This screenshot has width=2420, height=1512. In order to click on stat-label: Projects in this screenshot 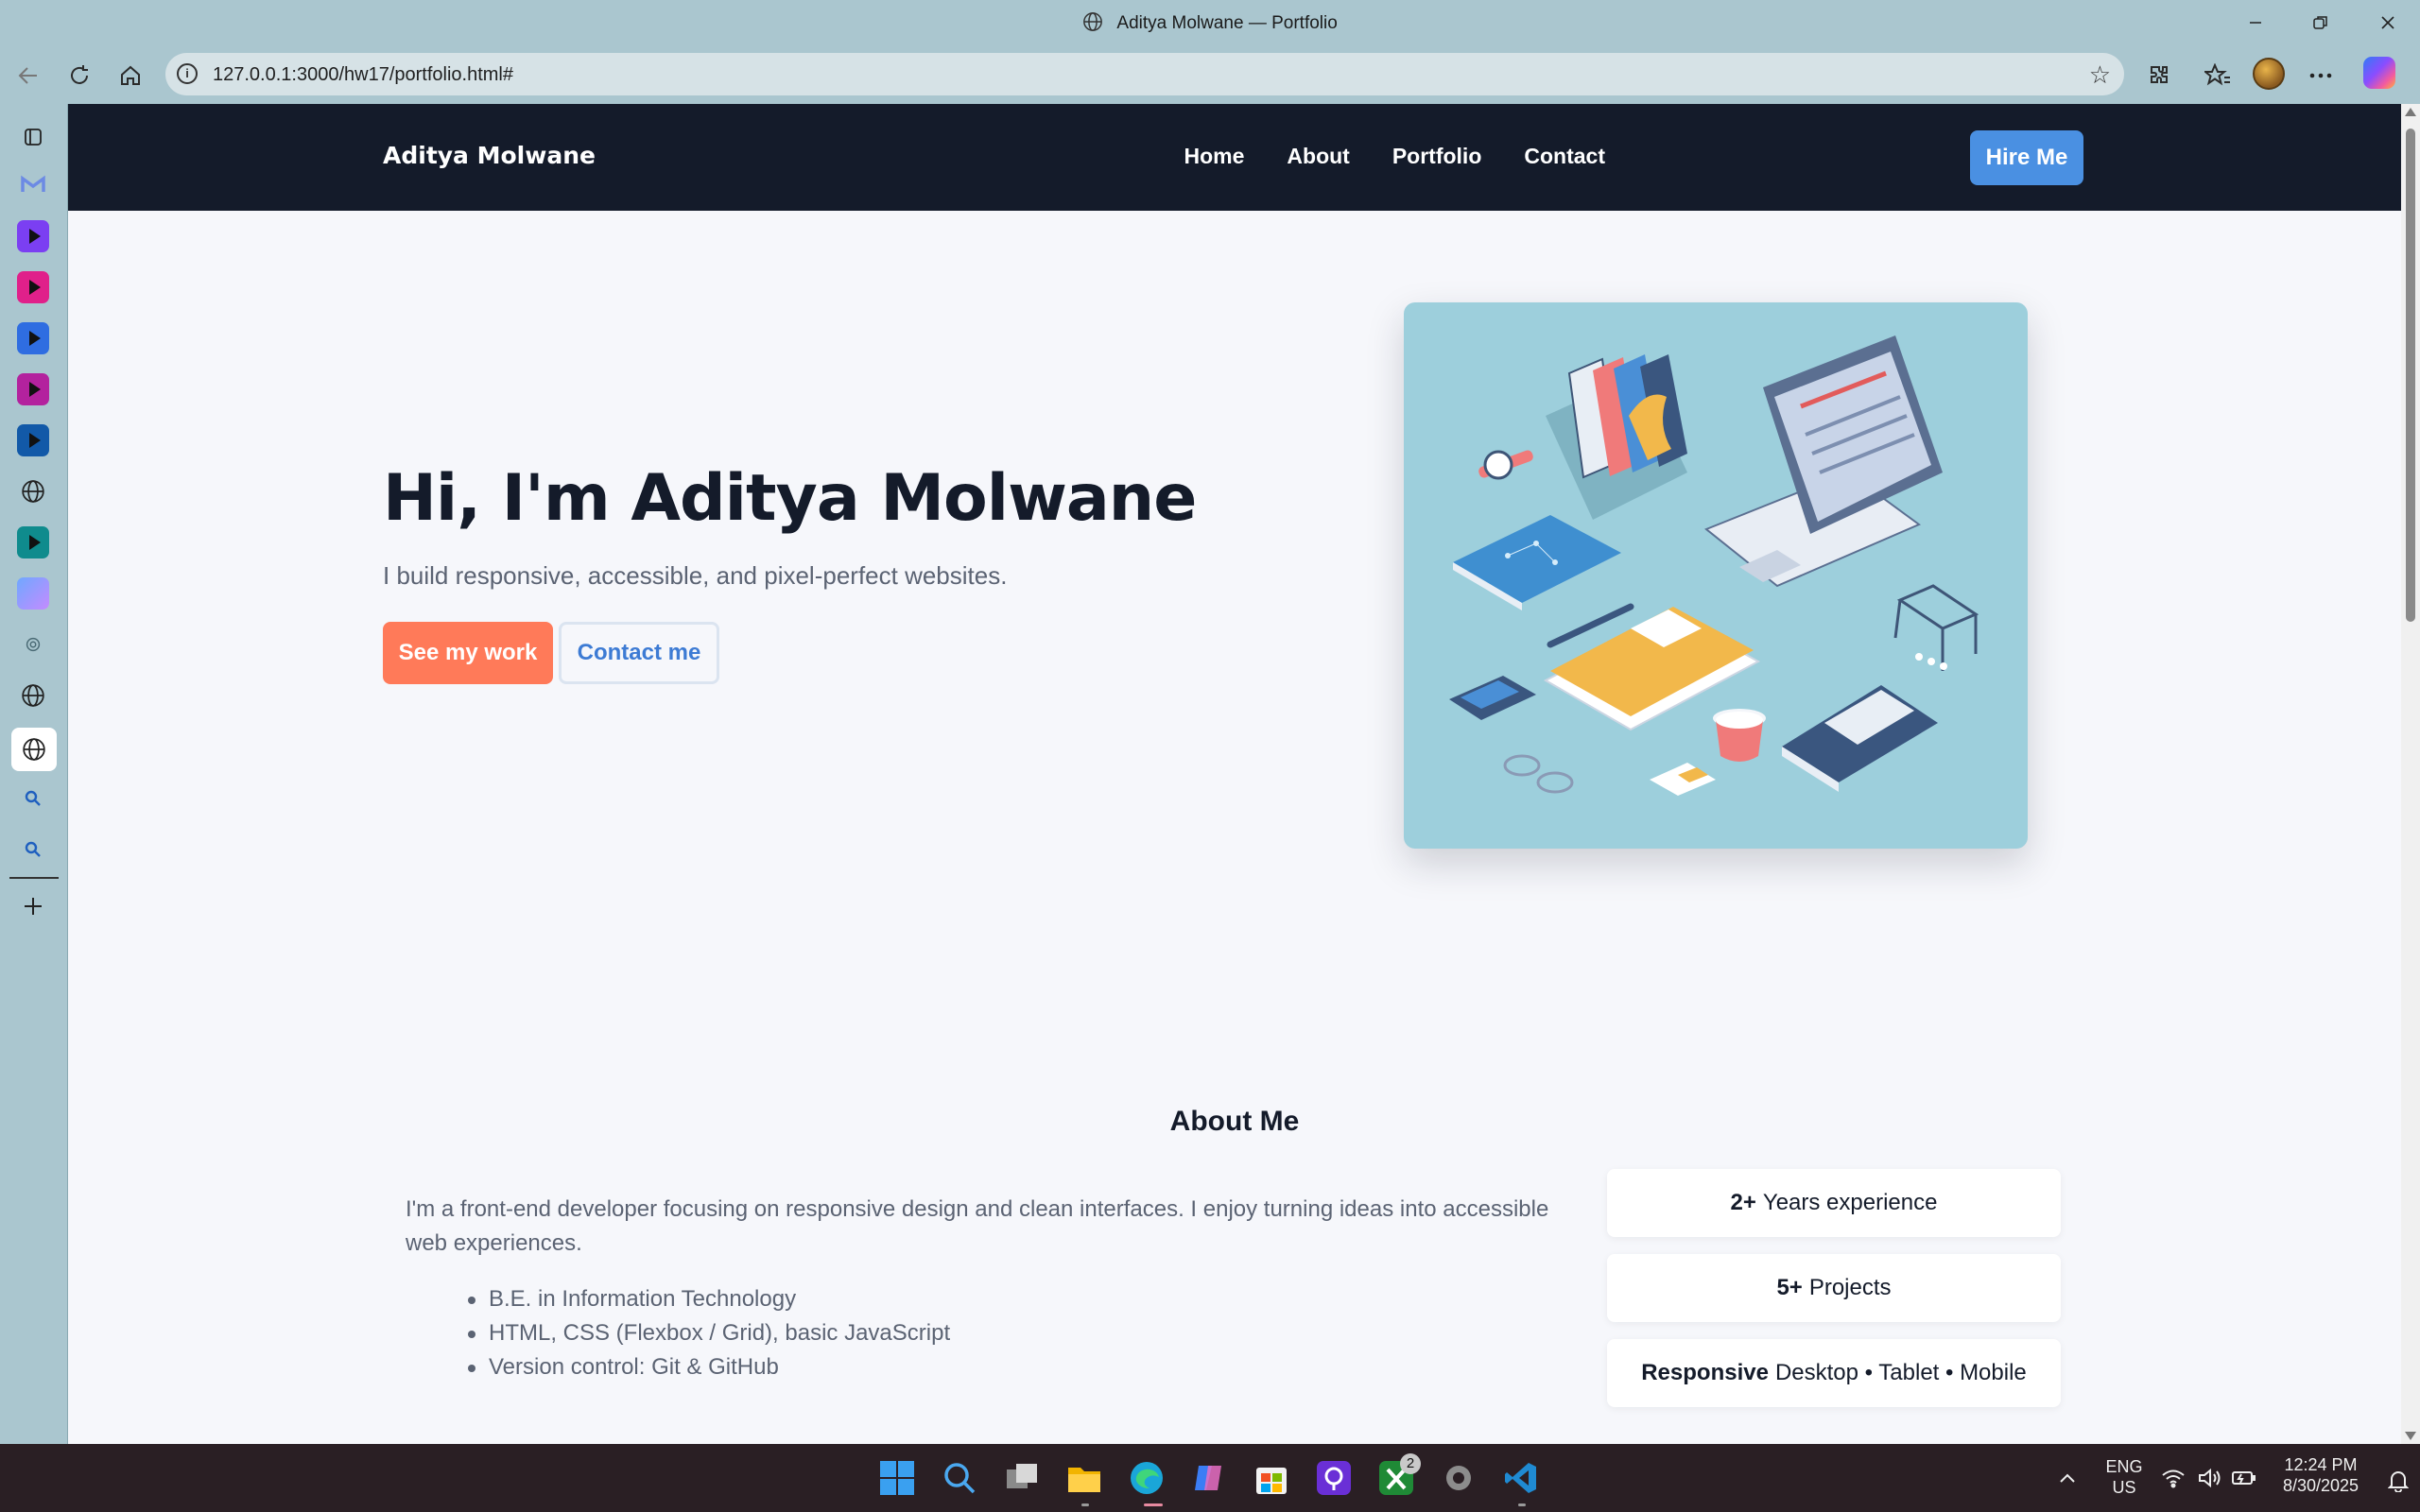, I will do `click(1850, 1287)`.